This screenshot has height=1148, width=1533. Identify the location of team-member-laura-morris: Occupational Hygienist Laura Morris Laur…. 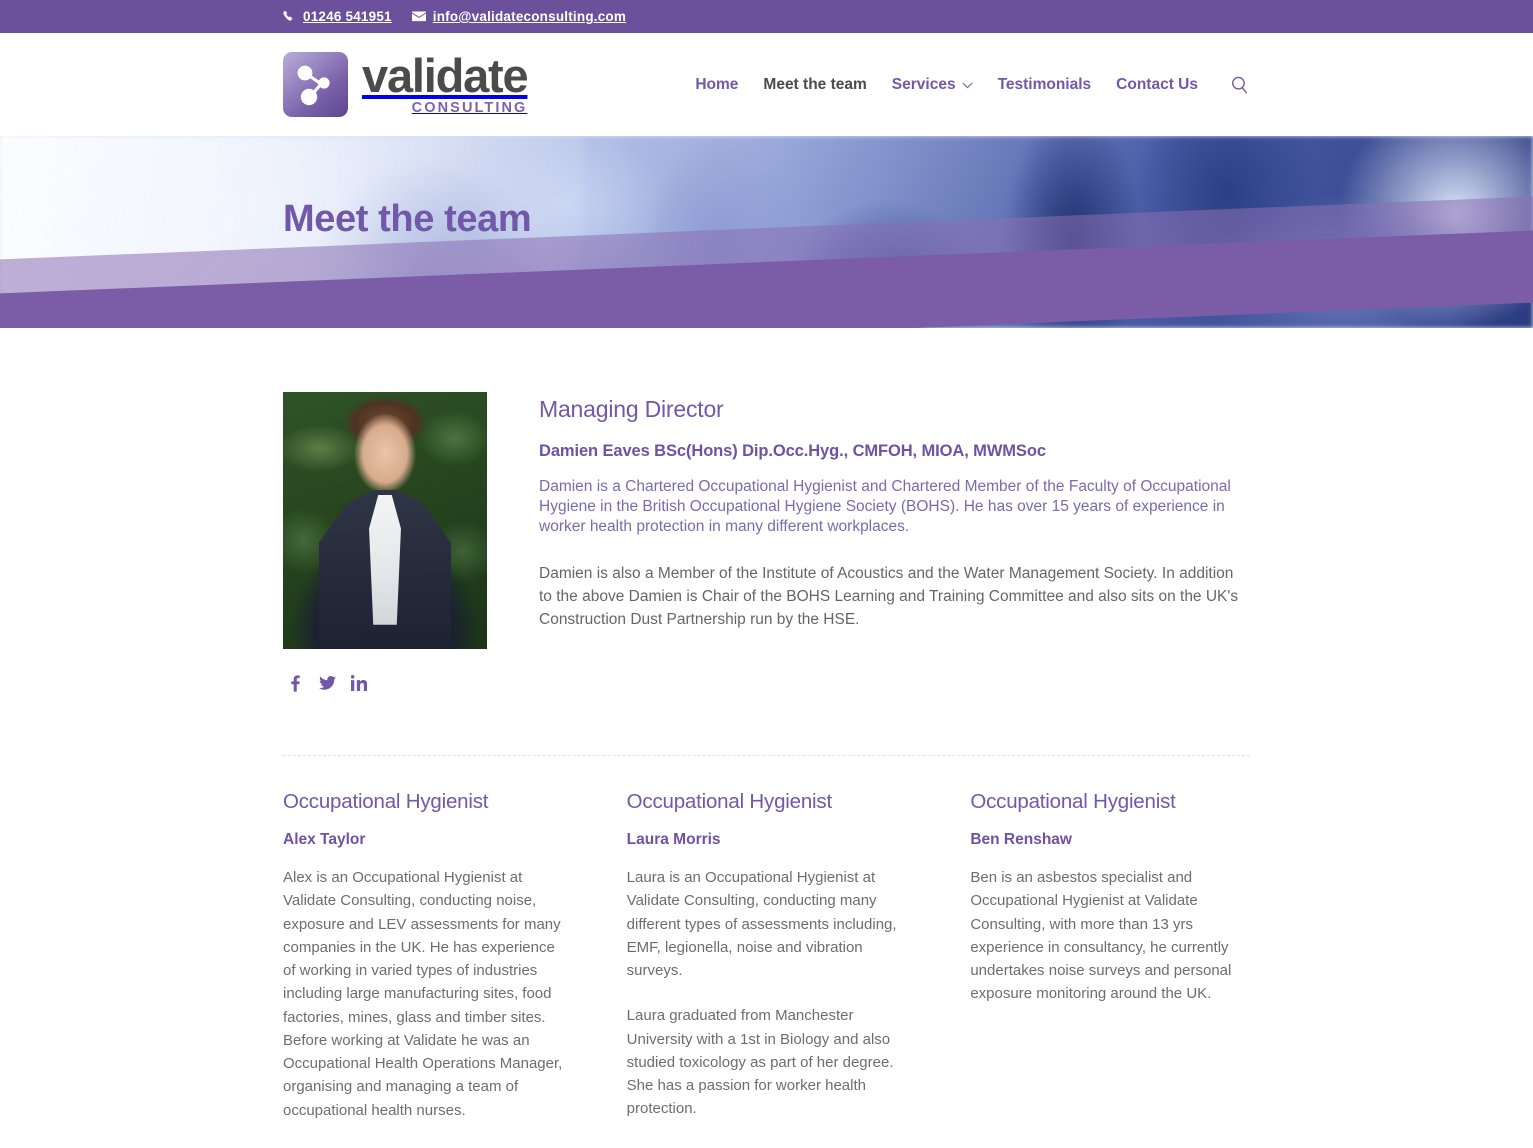
(767, 956).